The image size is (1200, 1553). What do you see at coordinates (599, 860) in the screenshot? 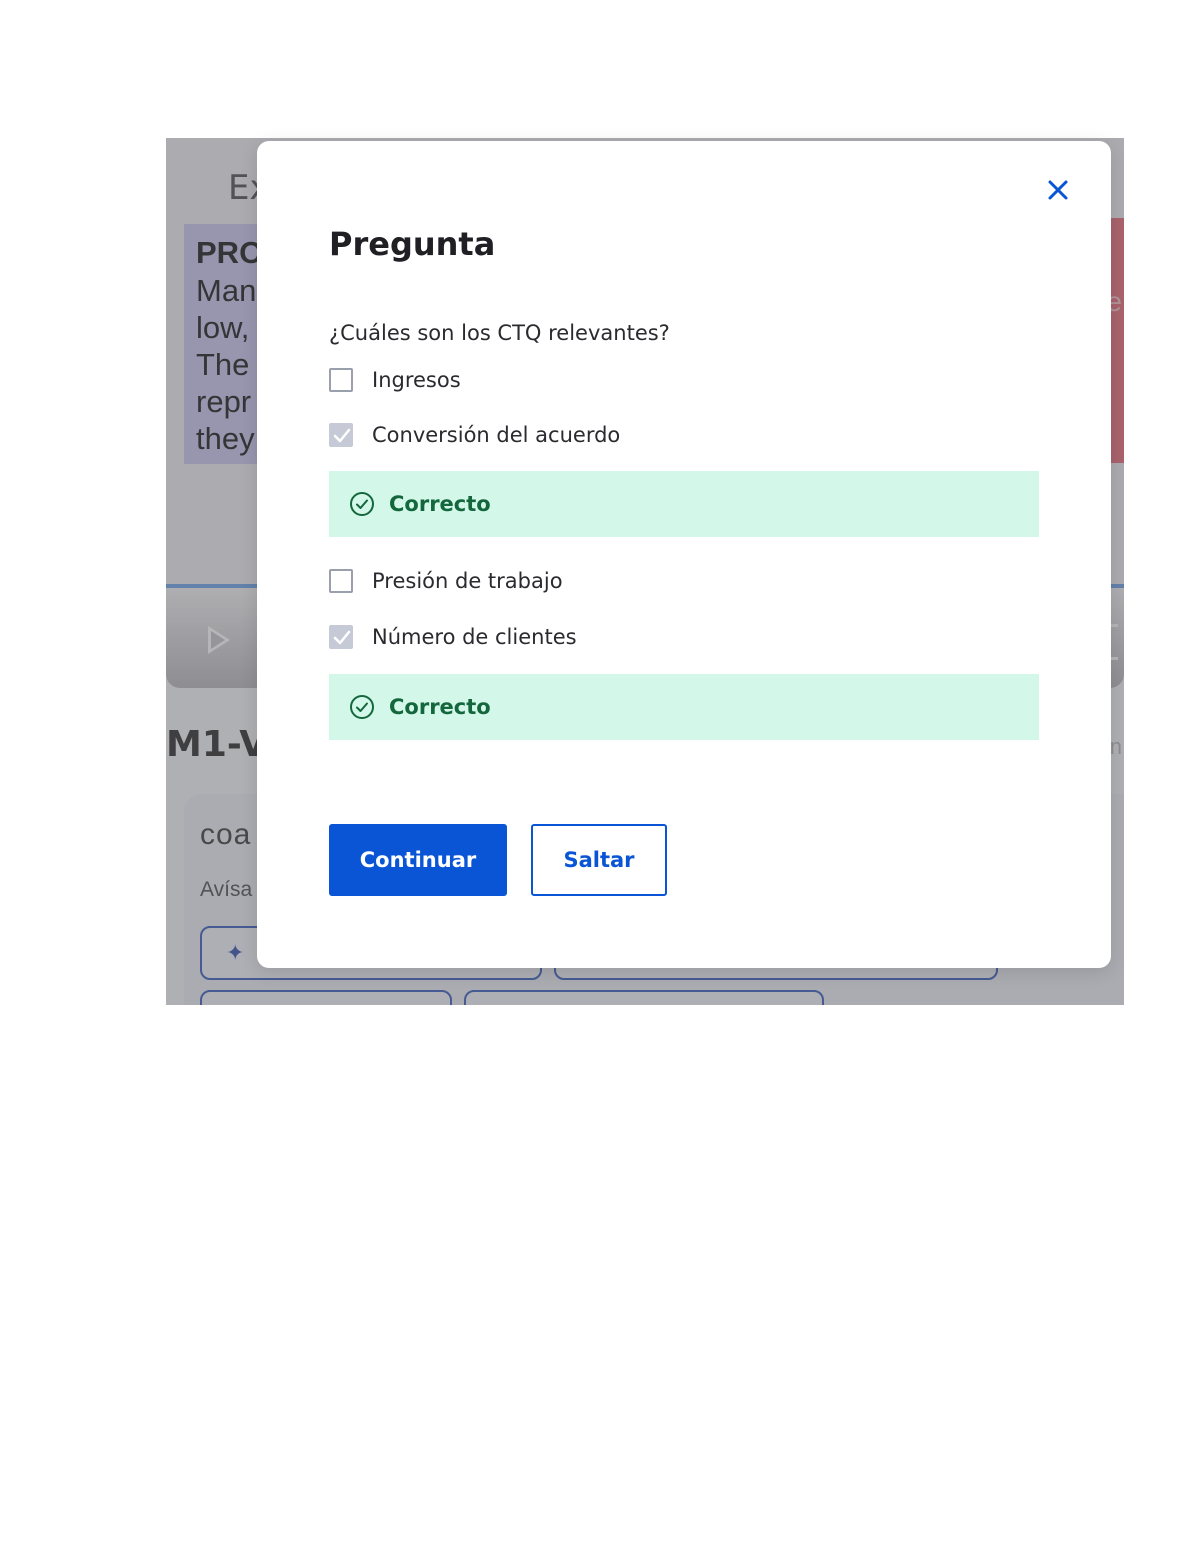
I see `skip-button: Saltar` at bounding box center [599, 860].